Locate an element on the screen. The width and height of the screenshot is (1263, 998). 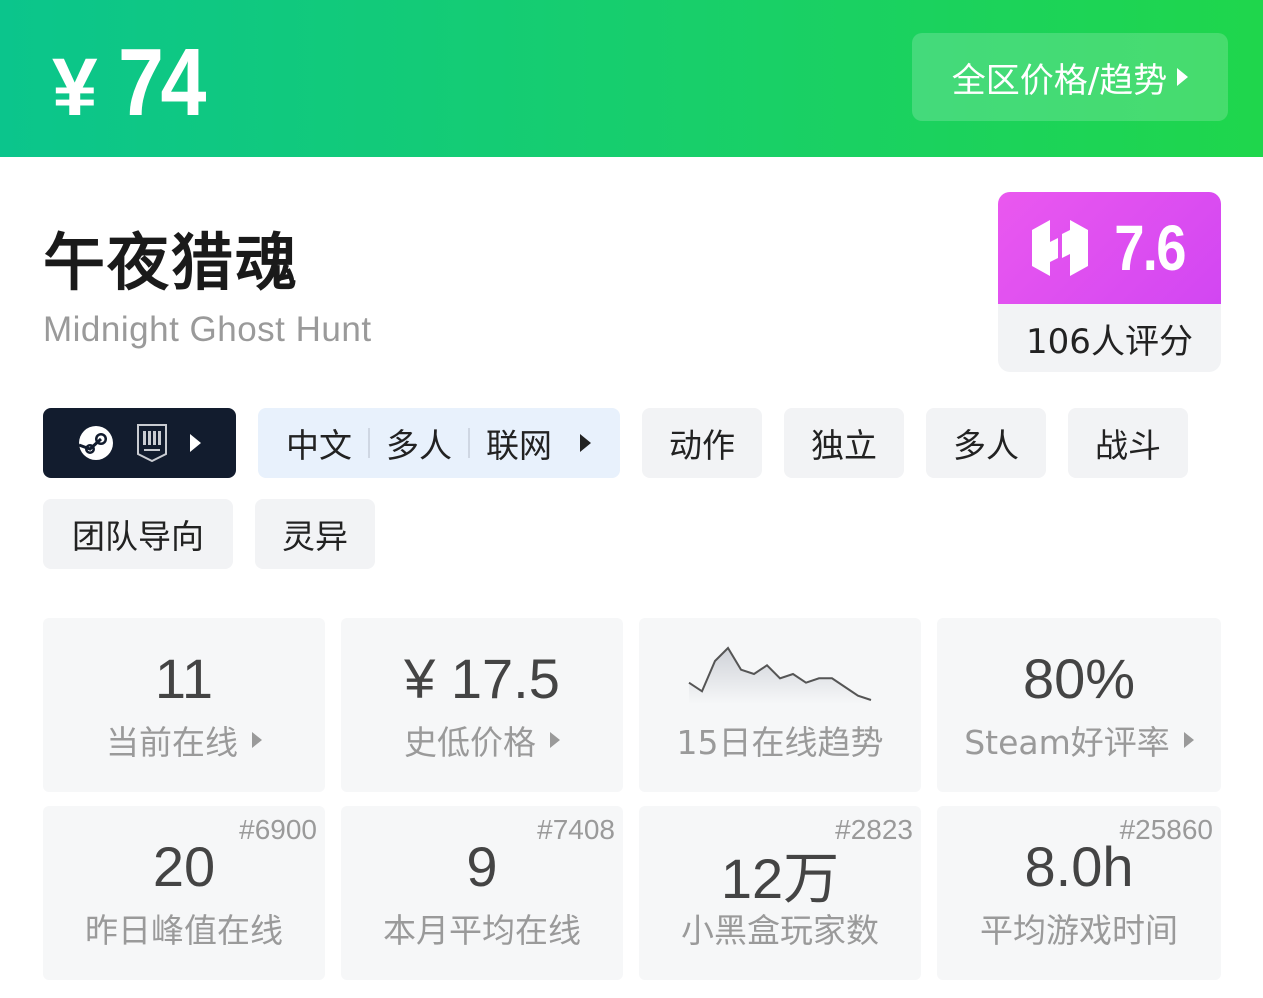
tag-paranormal: 灵异 is located at coordinates (315, 534).